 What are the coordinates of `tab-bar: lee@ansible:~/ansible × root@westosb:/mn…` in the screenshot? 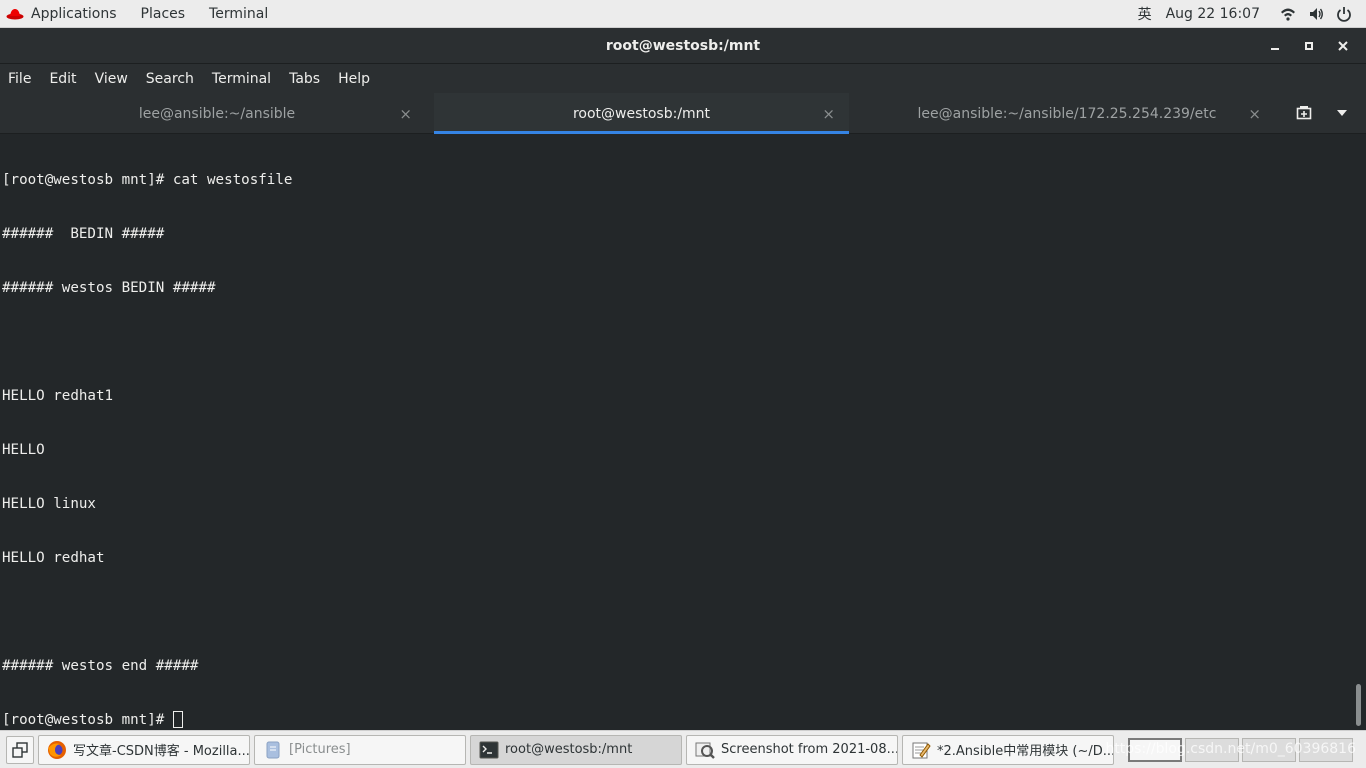 It's located at (683, 113).